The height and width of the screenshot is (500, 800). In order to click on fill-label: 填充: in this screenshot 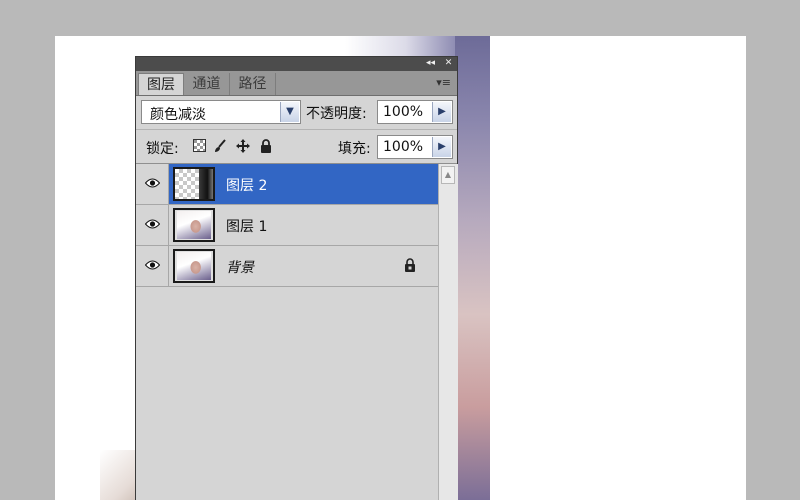, I will do `click(354, 149)`.